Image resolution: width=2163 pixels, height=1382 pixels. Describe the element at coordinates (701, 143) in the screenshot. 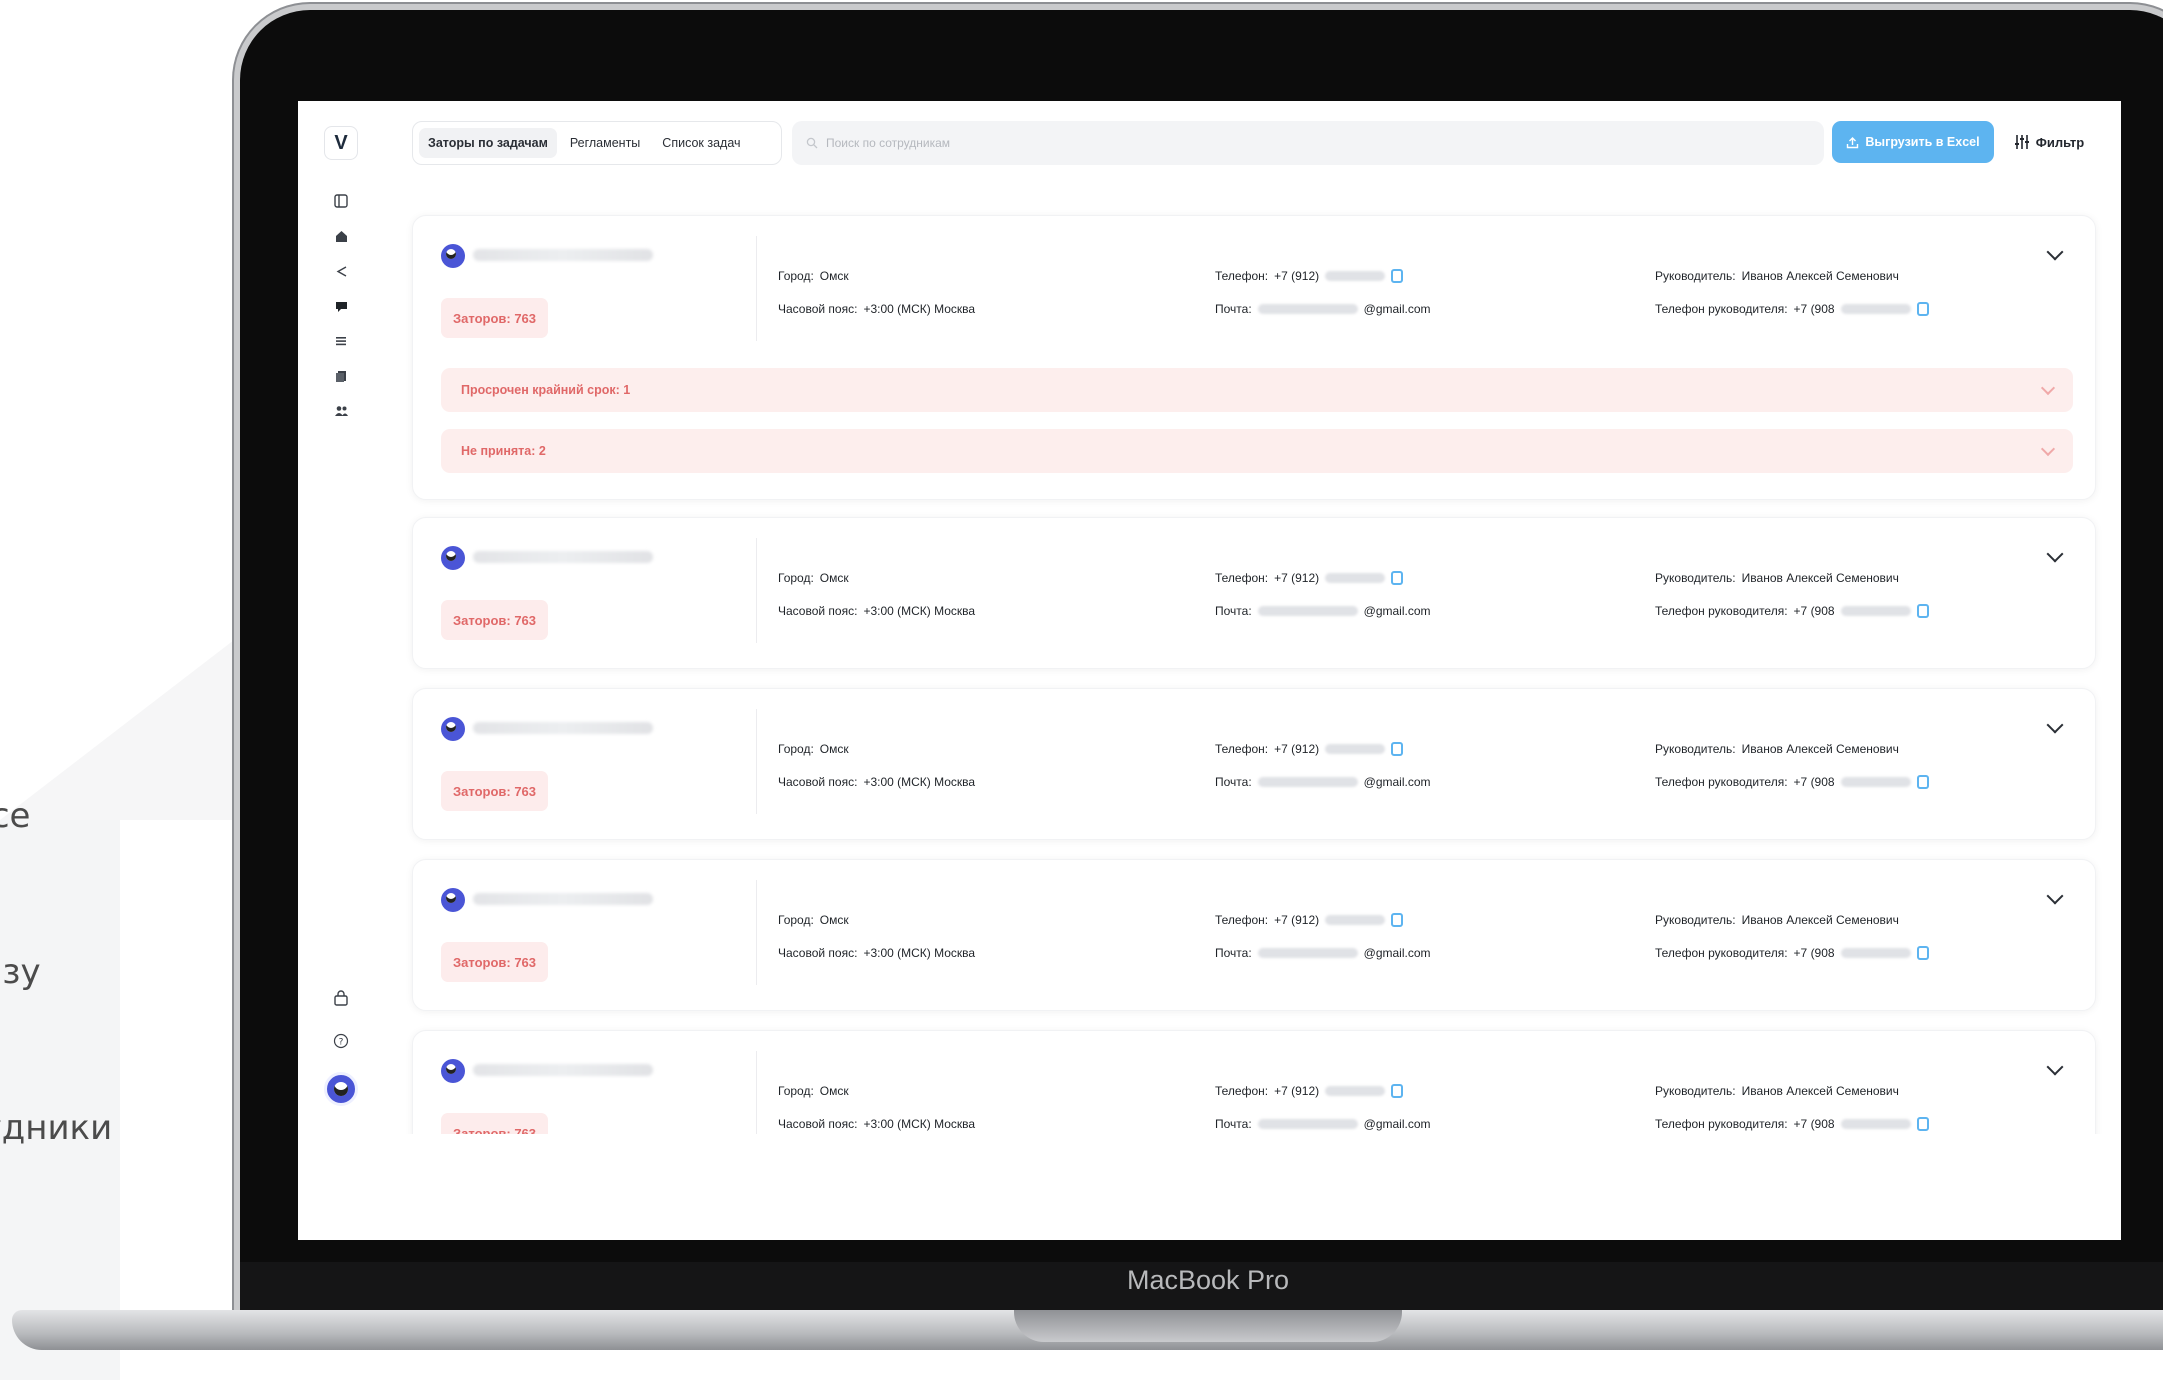

I see `tab-task-list: Список задач` at that location.